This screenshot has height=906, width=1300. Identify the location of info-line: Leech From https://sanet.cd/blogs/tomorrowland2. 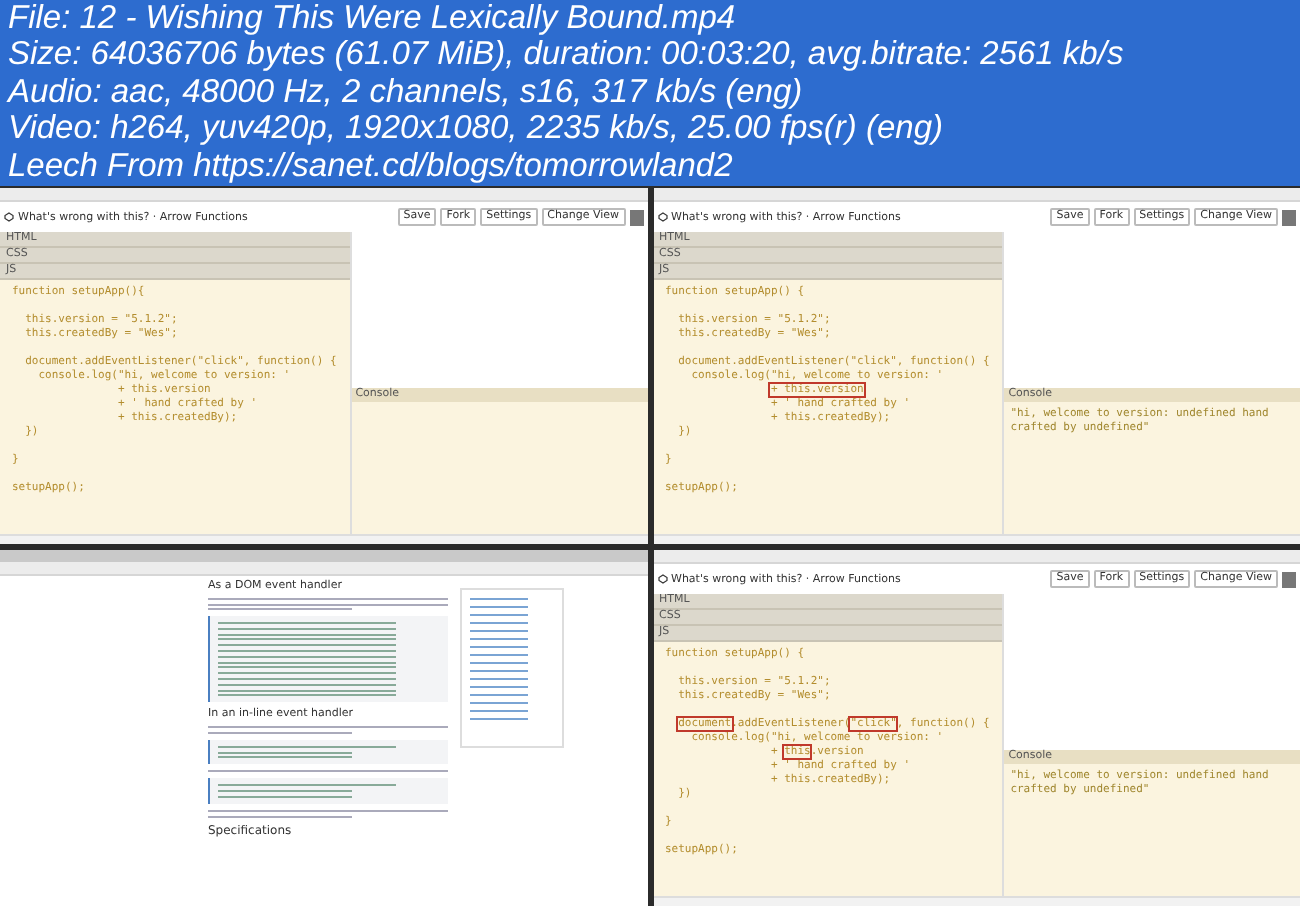
(370, 166).